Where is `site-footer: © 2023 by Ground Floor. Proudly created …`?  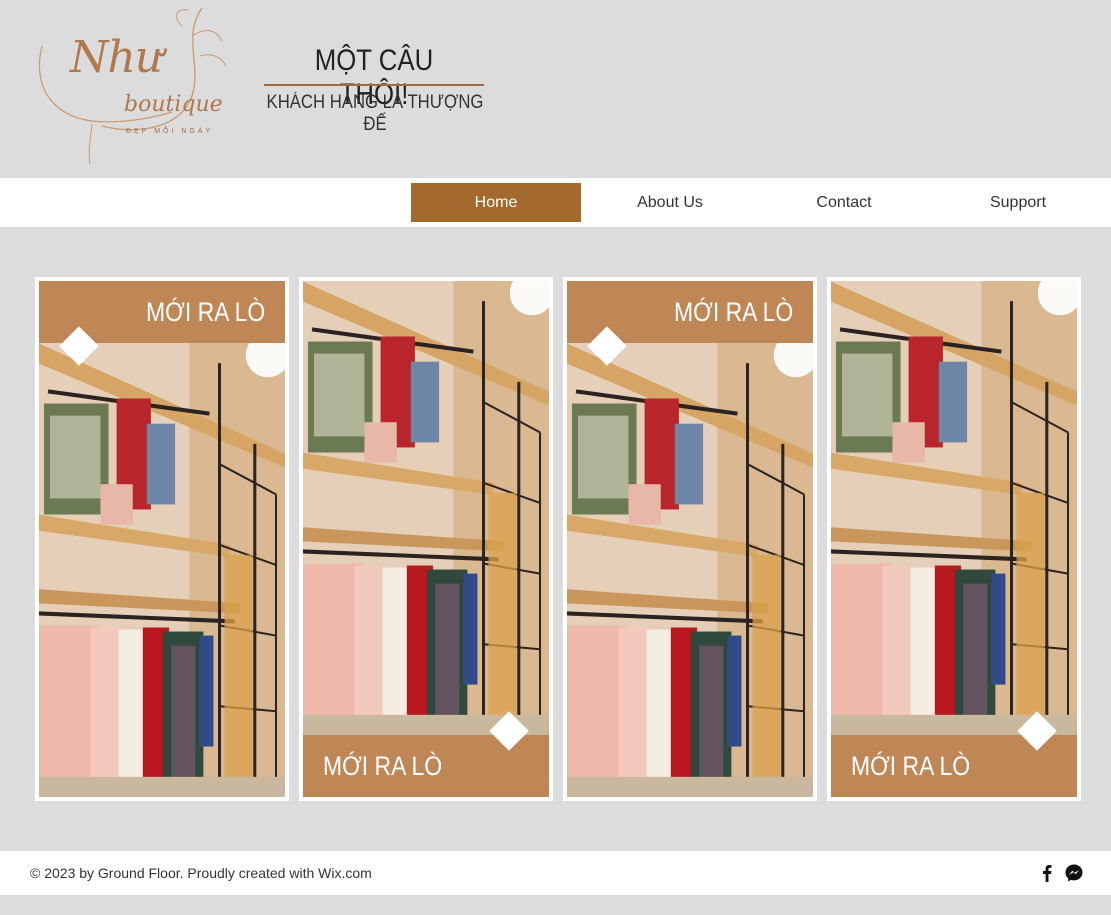
site-footer: © 2023 by Ground Floor. Proudly created … is located at coordinates (555, 873).